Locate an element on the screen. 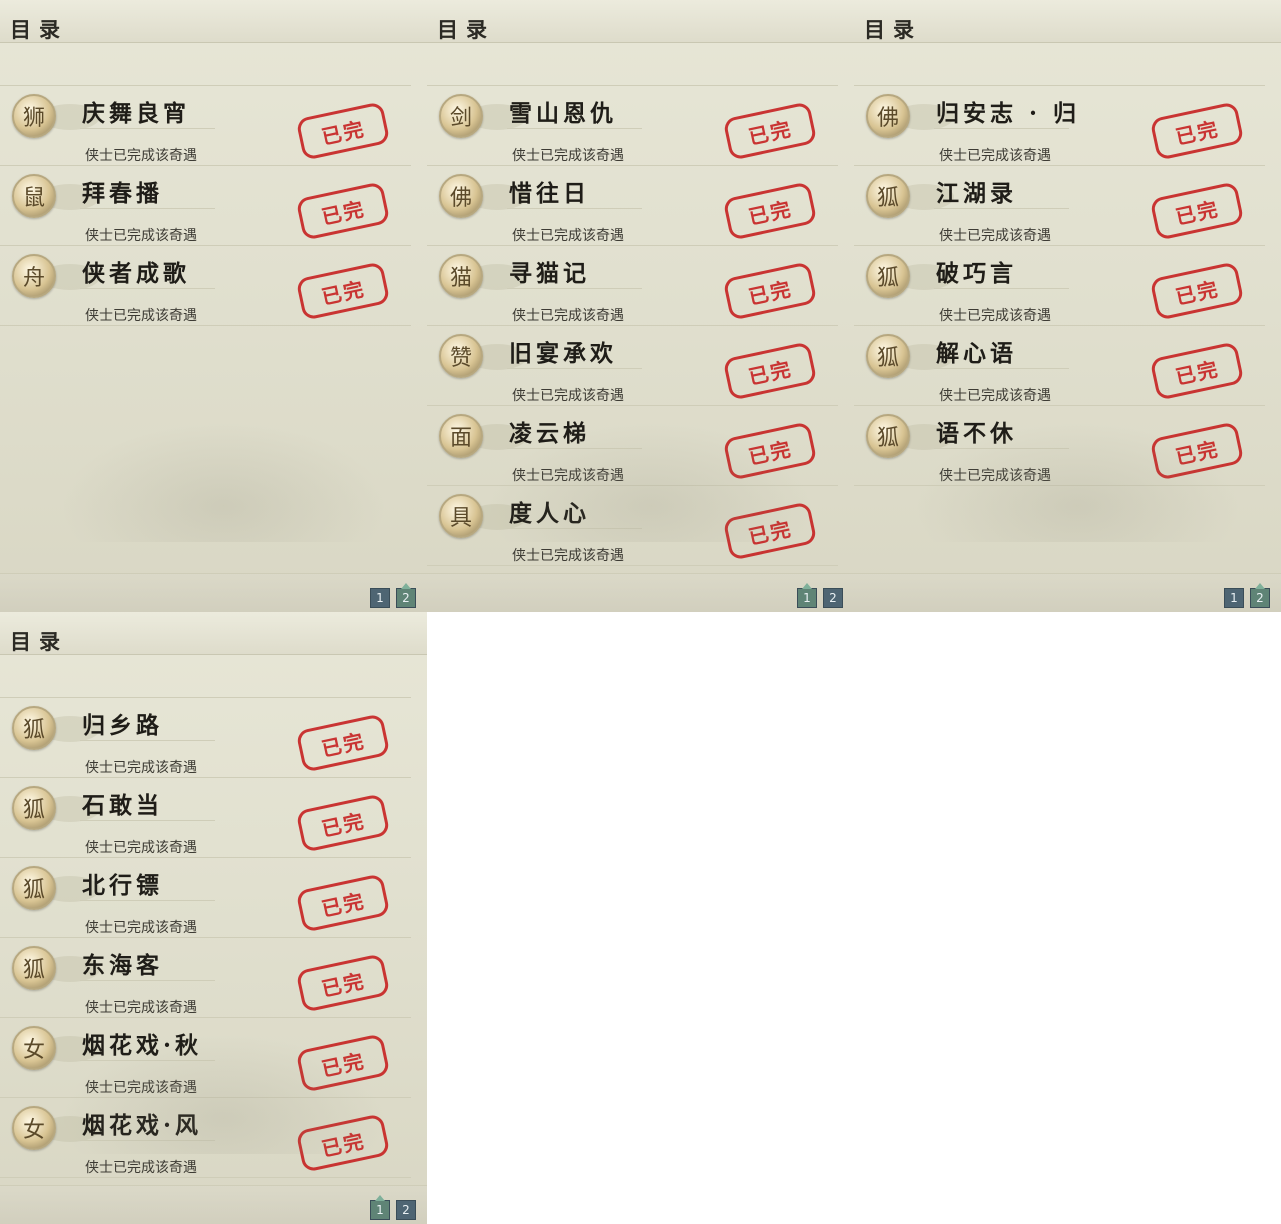  list-item: 赞旧宴承欢 侠士已完成该奇遇 已完 is located at coordinates (632, 366).